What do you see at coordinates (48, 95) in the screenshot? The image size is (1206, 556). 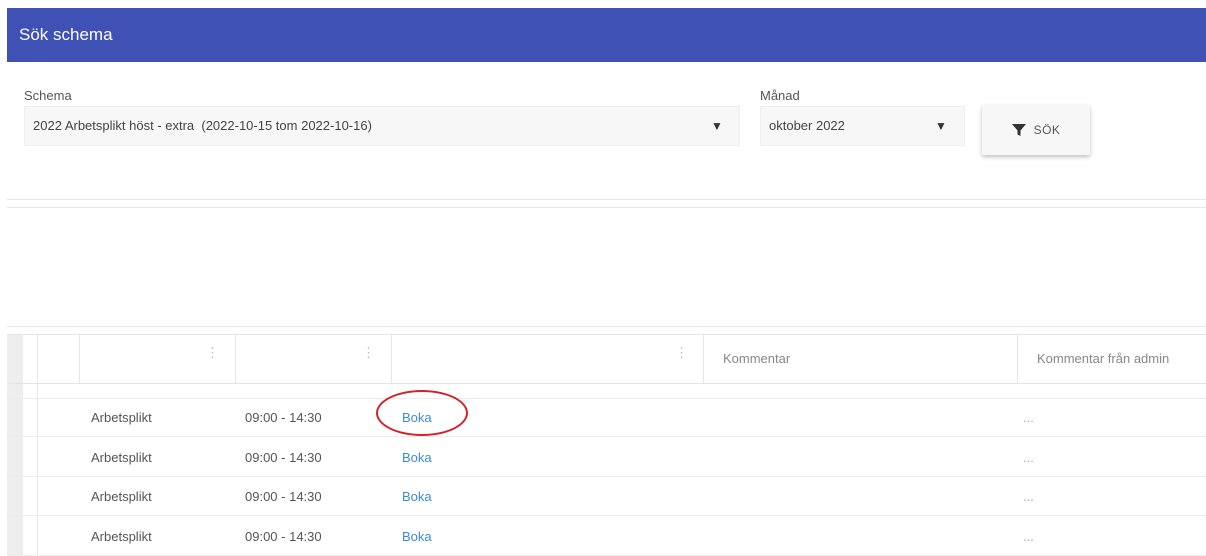 I see `schedule-label: Schema` at bounding box center [48, 95].